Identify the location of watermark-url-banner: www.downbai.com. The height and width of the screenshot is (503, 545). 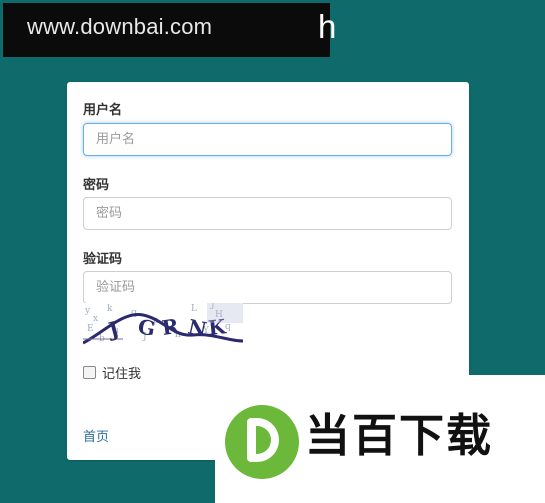
(166, 30).